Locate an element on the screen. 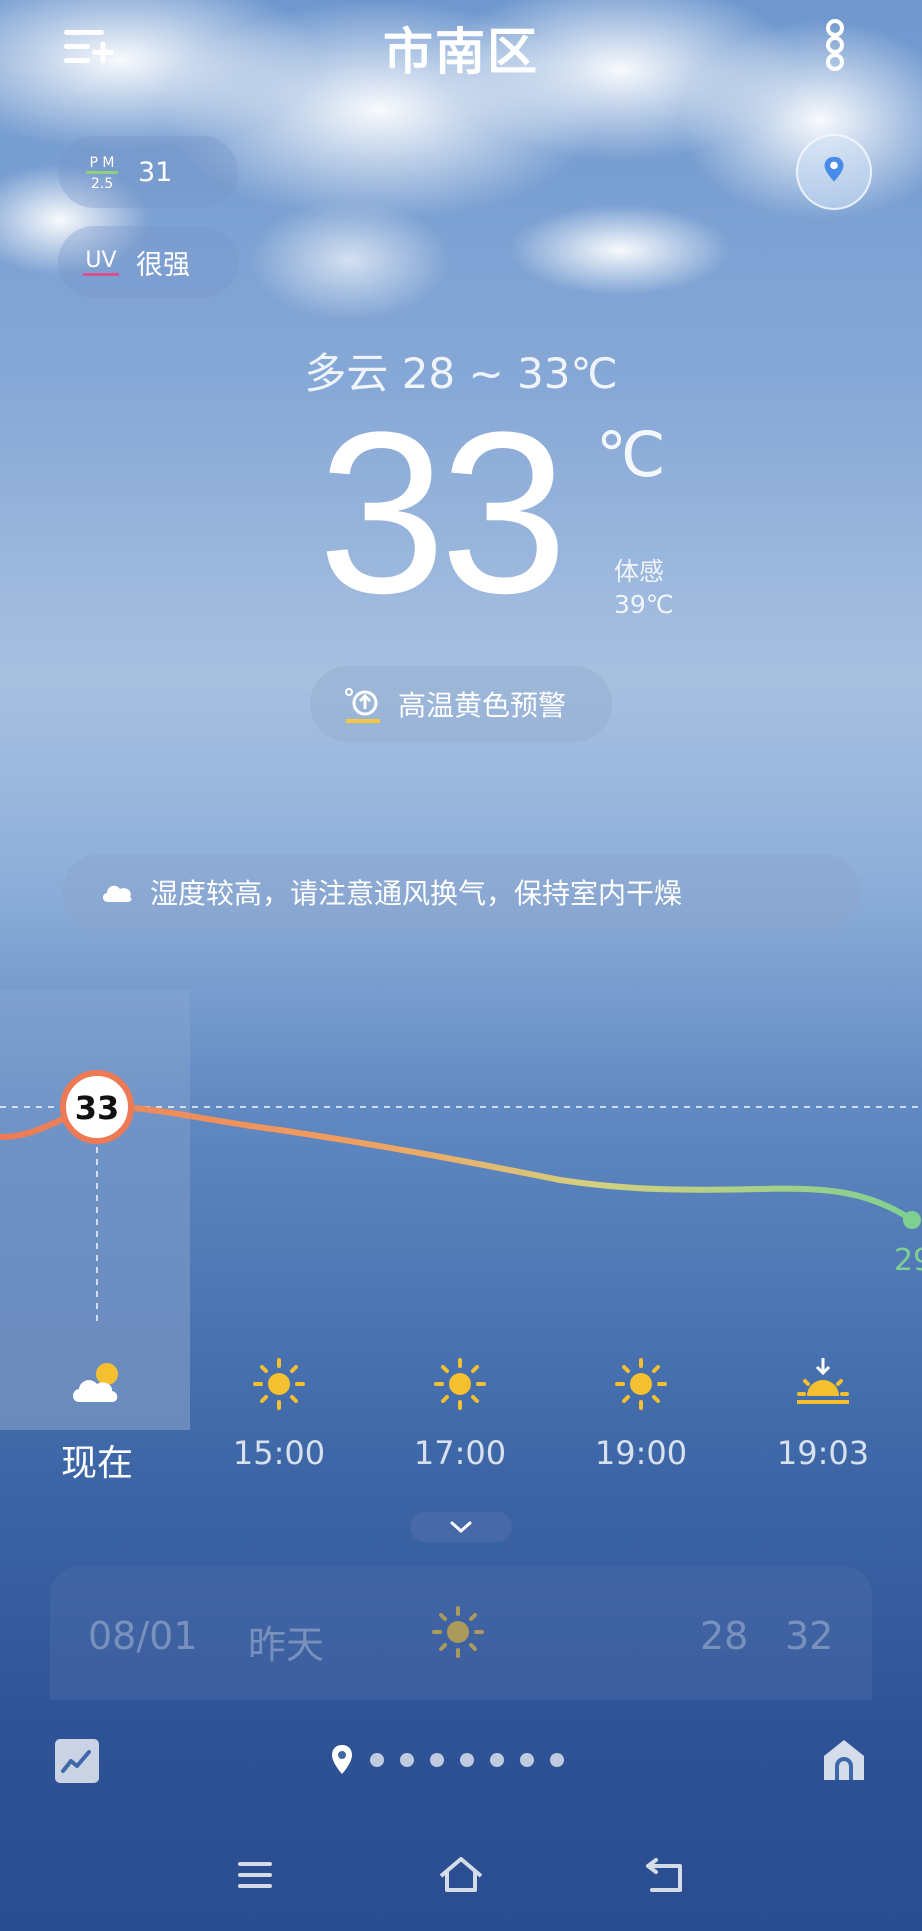 This screenshot has width=922, height=1931. hour-time: 19:00 is located at coordinates (641, 1453).